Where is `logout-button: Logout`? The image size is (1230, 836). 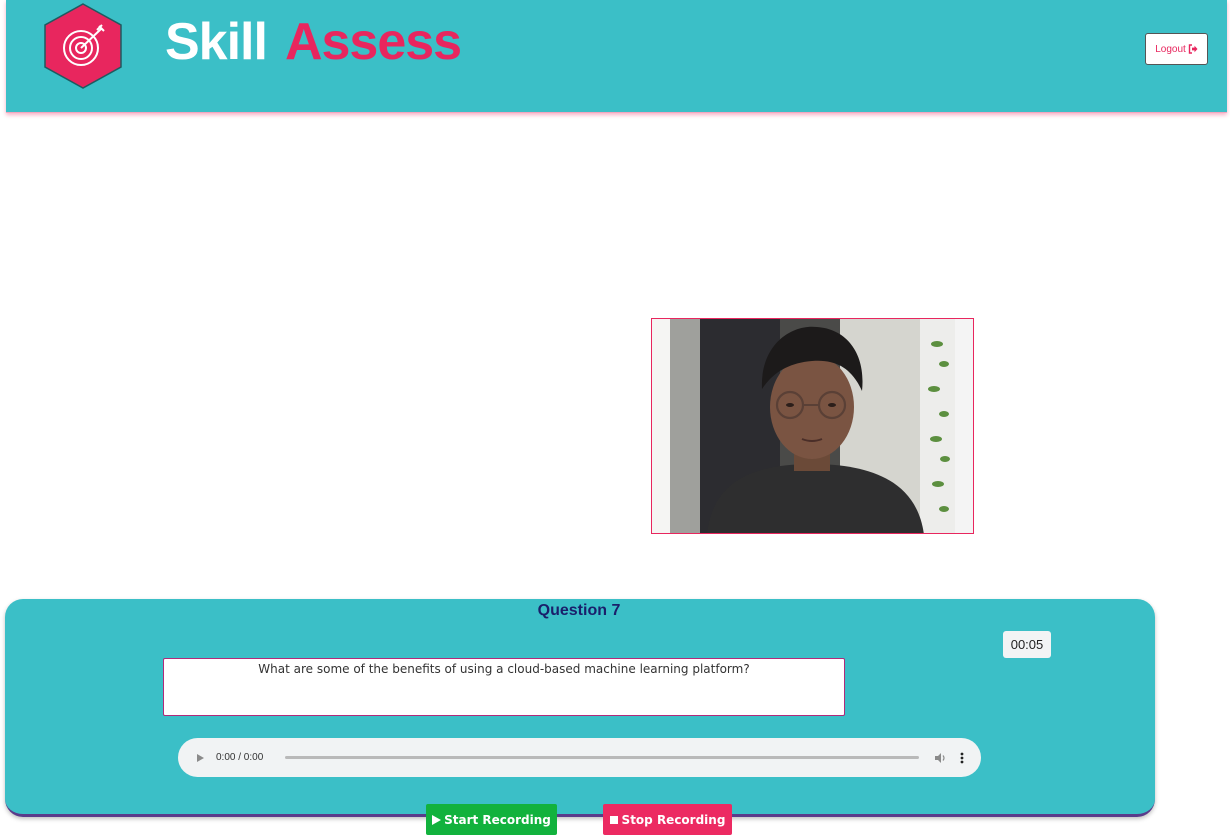
logout-button: Logout is located at coordinates (1176, 49).